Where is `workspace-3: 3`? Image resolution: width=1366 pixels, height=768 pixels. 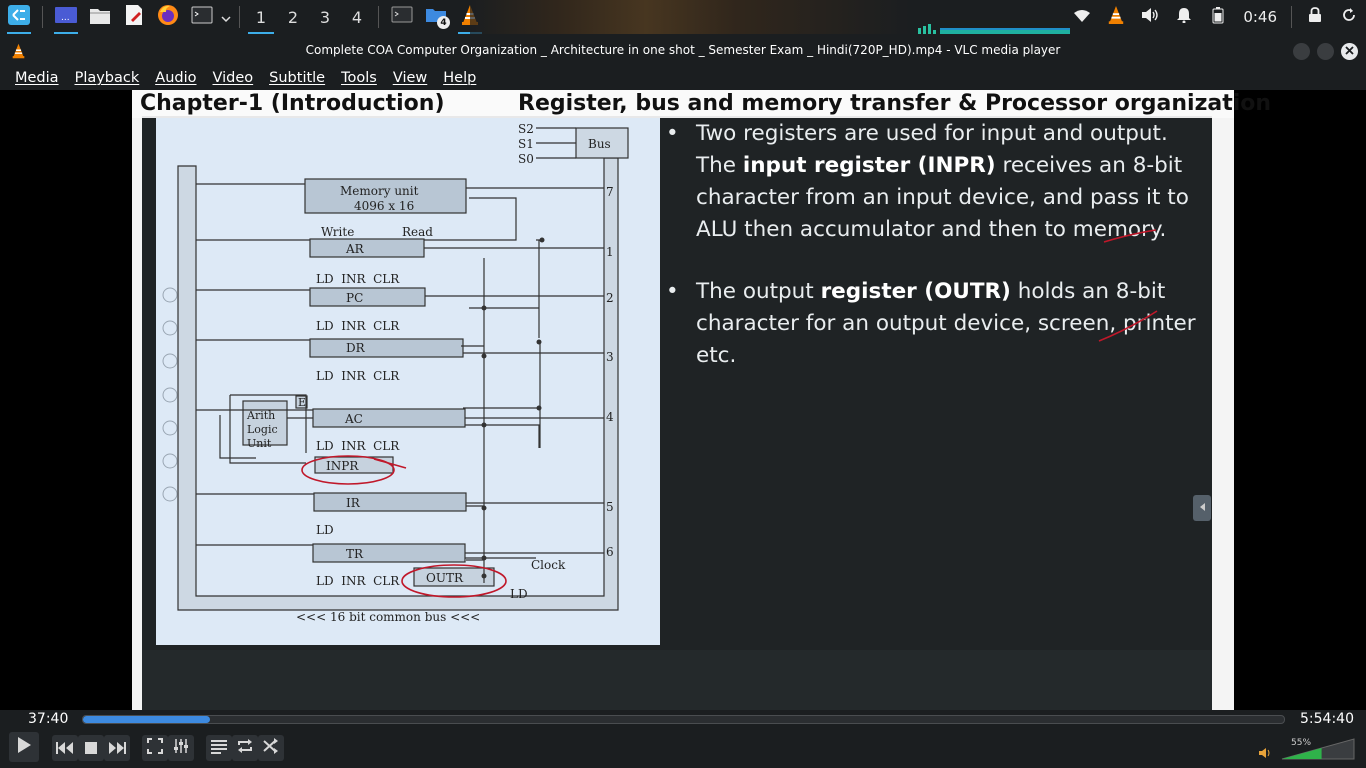 workspace-3: 3 is located at coordinates (325, 17).